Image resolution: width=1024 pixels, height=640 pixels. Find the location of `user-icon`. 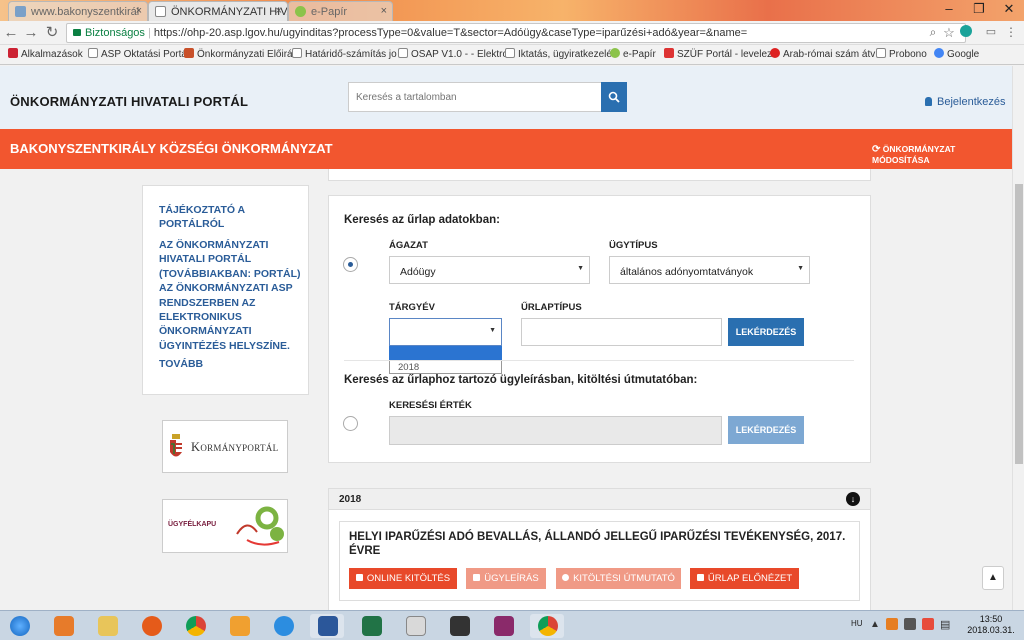

user-icon is located at coordinates (928, 101).